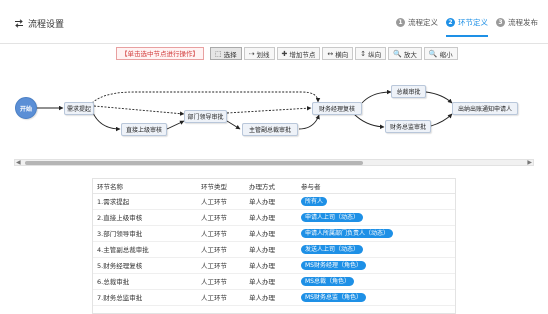  Describe the element at coordinates (145, 201) in the screenshot. I see `cell-name: 1.需求提起` at that location.